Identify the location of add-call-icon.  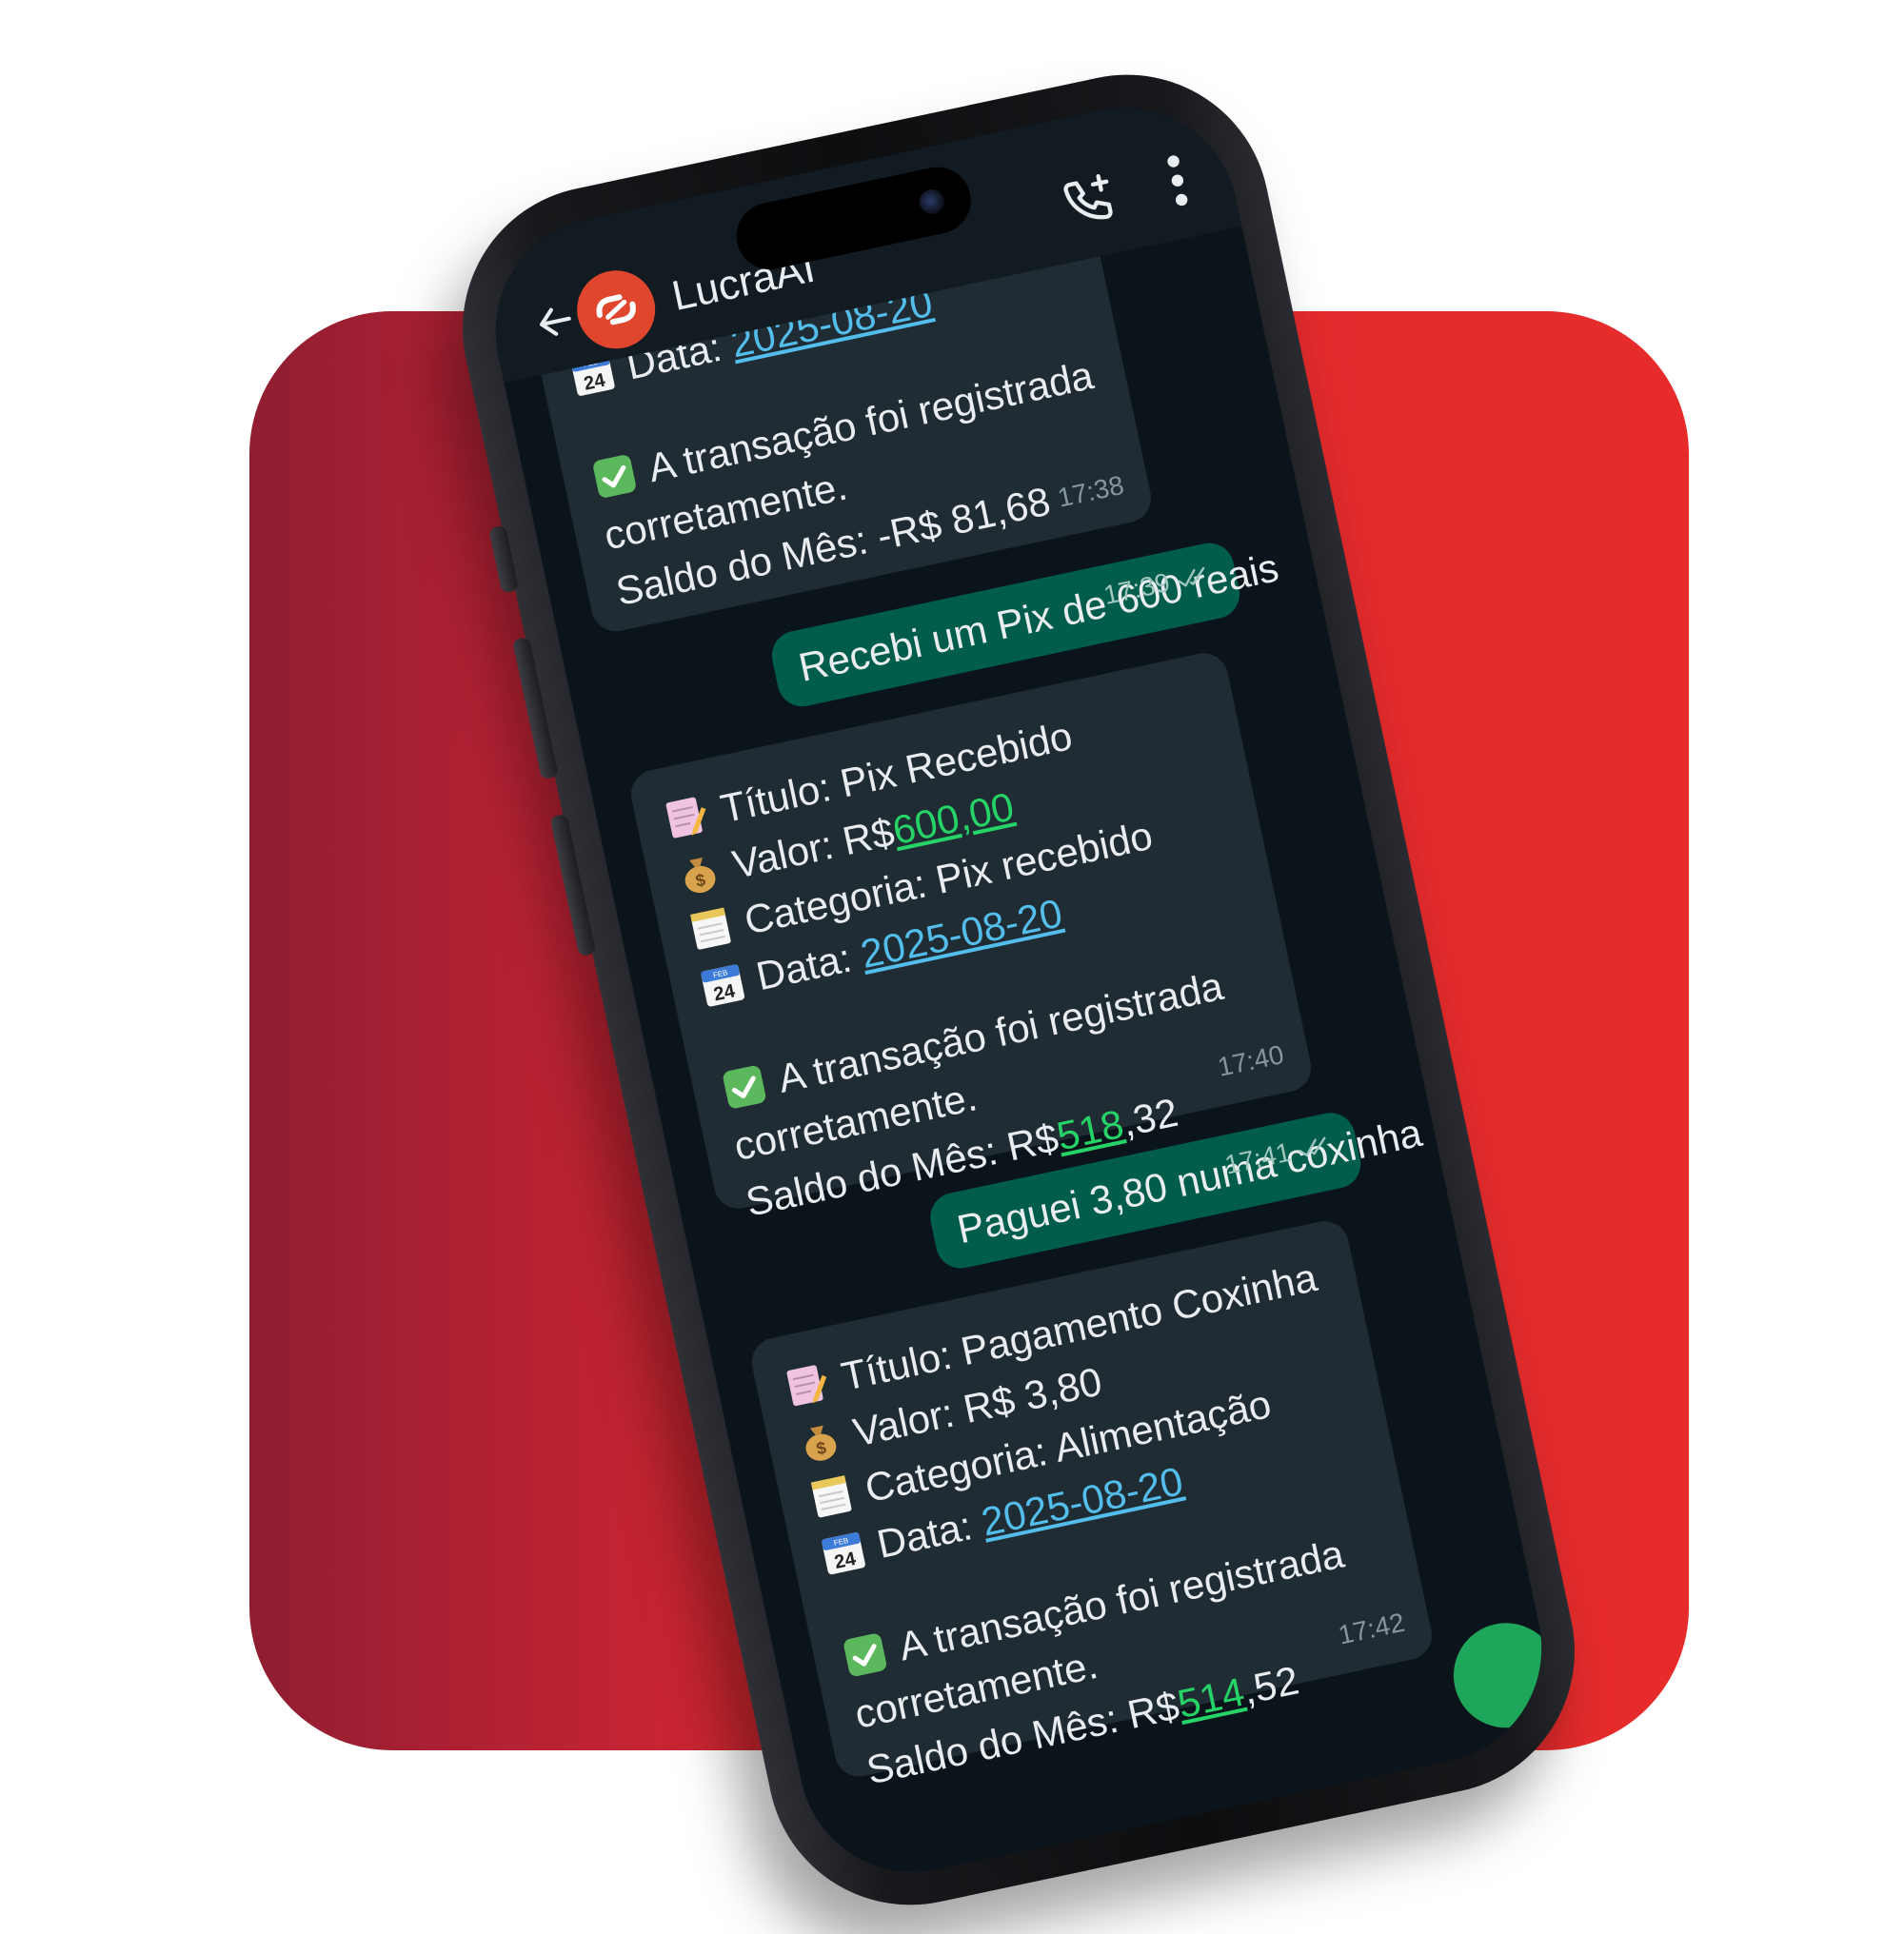
(1089, 199).